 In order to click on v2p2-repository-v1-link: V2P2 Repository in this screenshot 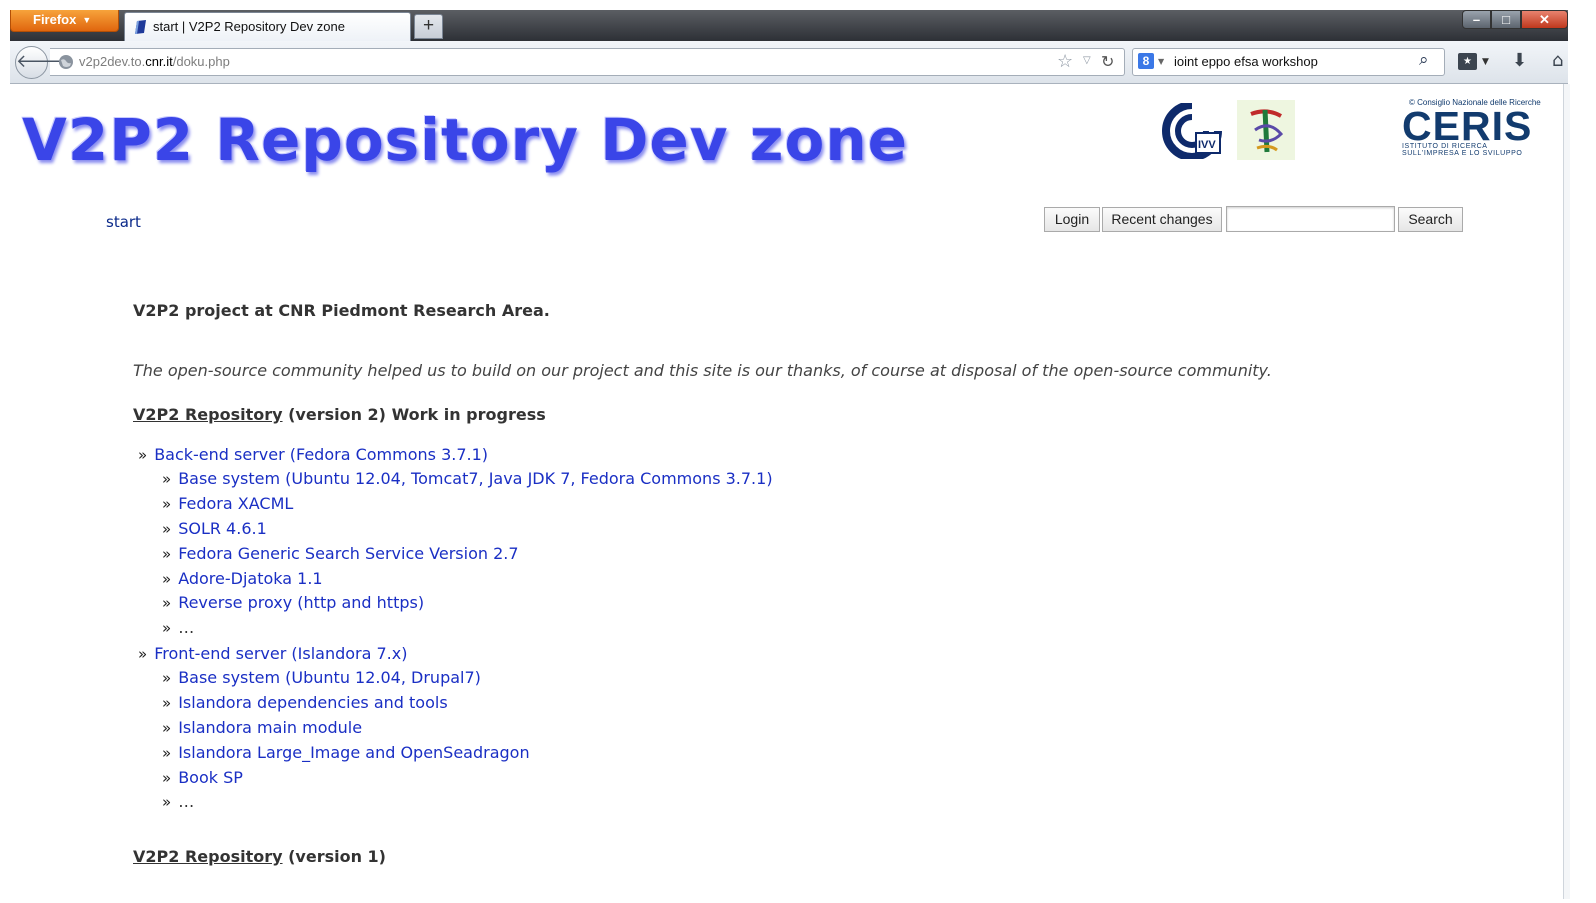, I will do `click(208, 856)`.